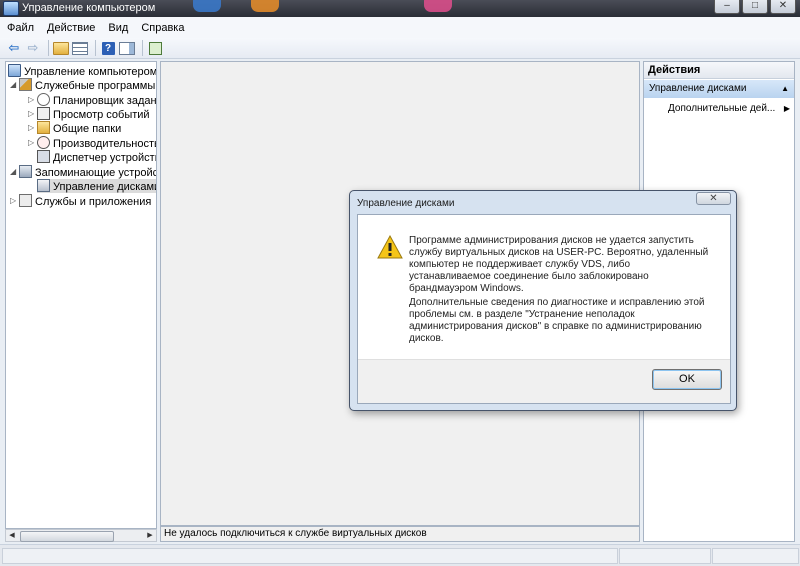 Image resolution: width=800 pixels, height=566 pixels. I want to click on menu-bar: Файл Действие Вид Справка, so click(400, 28).